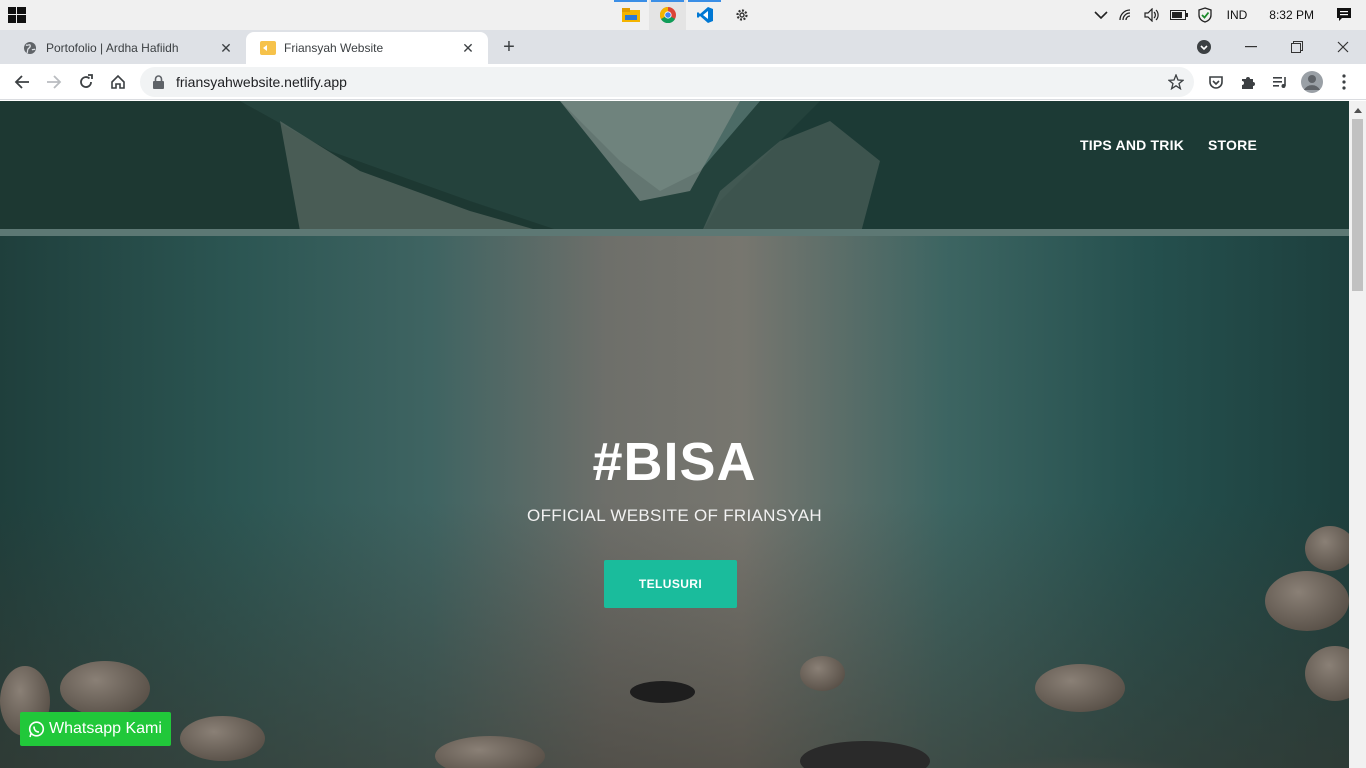 The image size is (1366, 768). I want to click on nav-link-store: STORE, so click(1232, 145).